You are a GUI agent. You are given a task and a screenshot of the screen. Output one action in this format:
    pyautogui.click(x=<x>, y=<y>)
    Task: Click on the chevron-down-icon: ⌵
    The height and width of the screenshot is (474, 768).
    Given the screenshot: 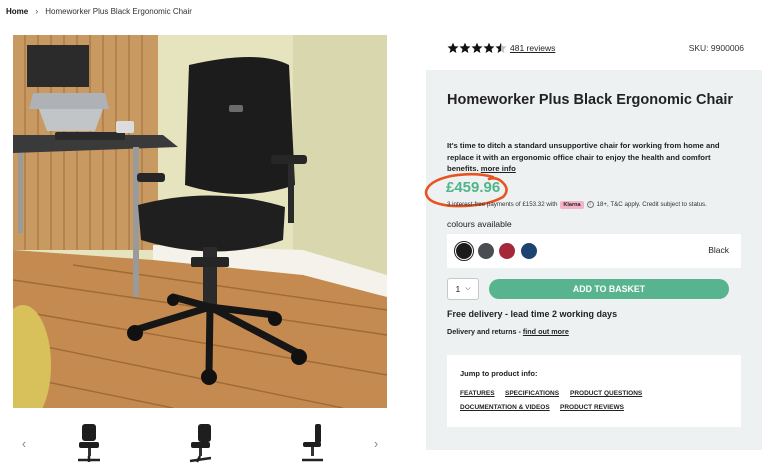 What is the action you would take?
    pyautogui.click(x=468, y=288)
    